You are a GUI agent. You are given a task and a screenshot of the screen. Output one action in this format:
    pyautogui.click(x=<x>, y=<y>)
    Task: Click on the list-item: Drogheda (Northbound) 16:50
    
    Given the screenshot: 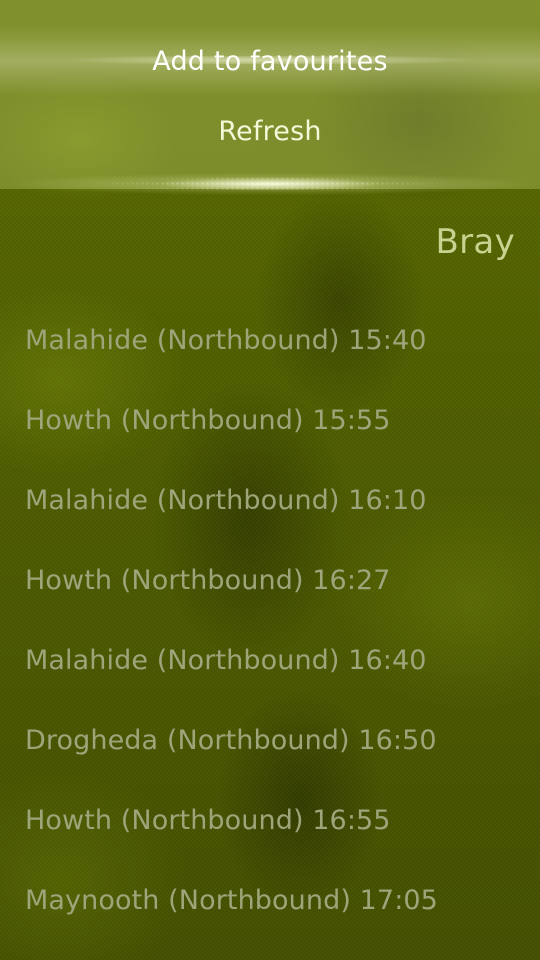 What is the action you would take?
    pyautogui.click(x=270, y=740)
    